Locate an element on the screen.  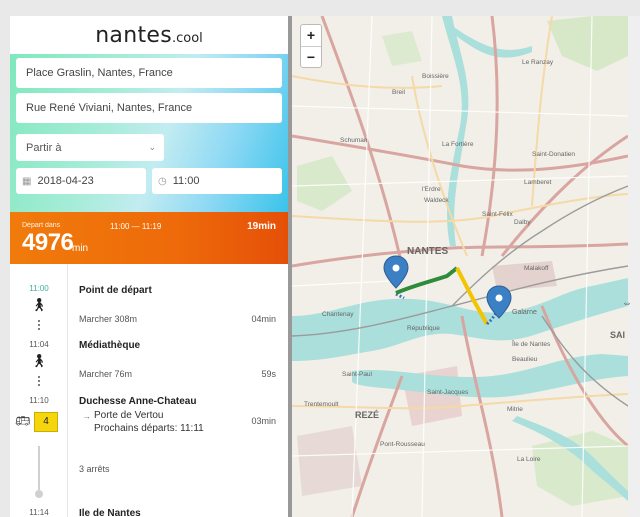
bus-route-line is located at coordinates (39, 468).